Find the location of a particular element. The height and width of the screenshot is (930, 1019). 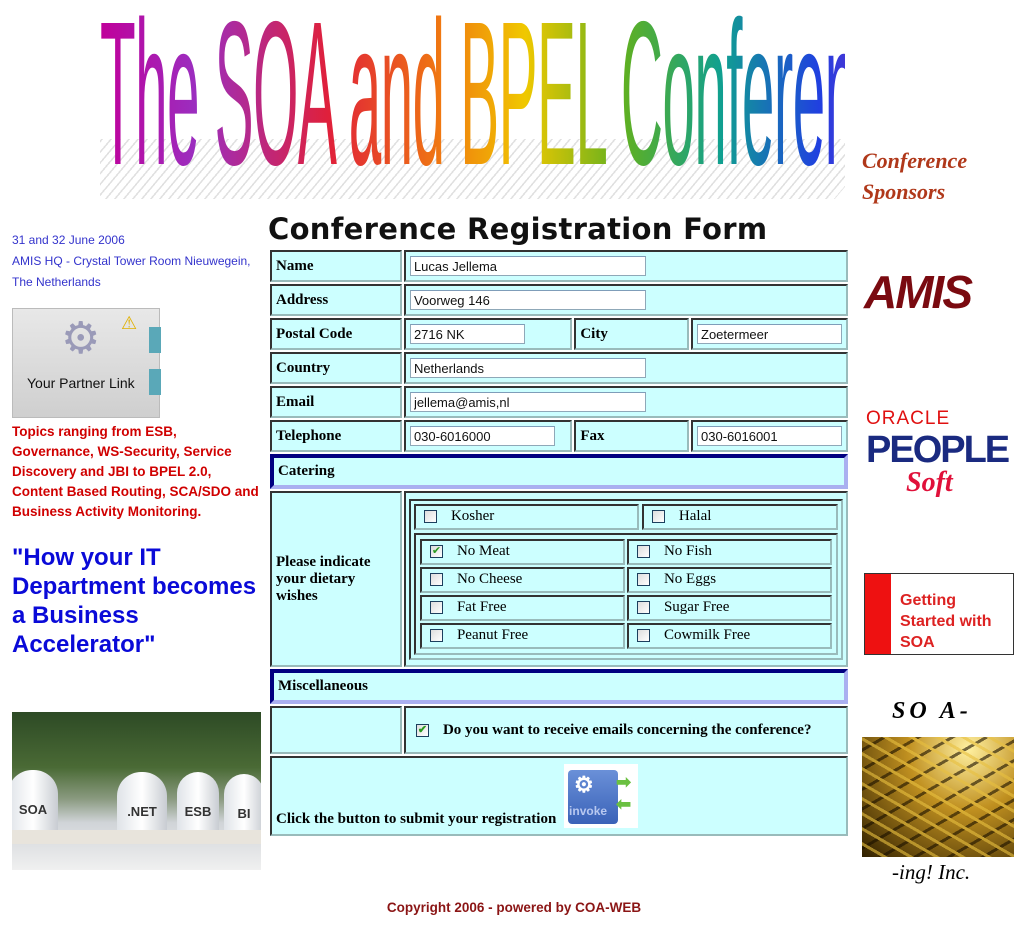

mailbox-image: SOA .NET ESB BI is located at coordinates (136, 791).